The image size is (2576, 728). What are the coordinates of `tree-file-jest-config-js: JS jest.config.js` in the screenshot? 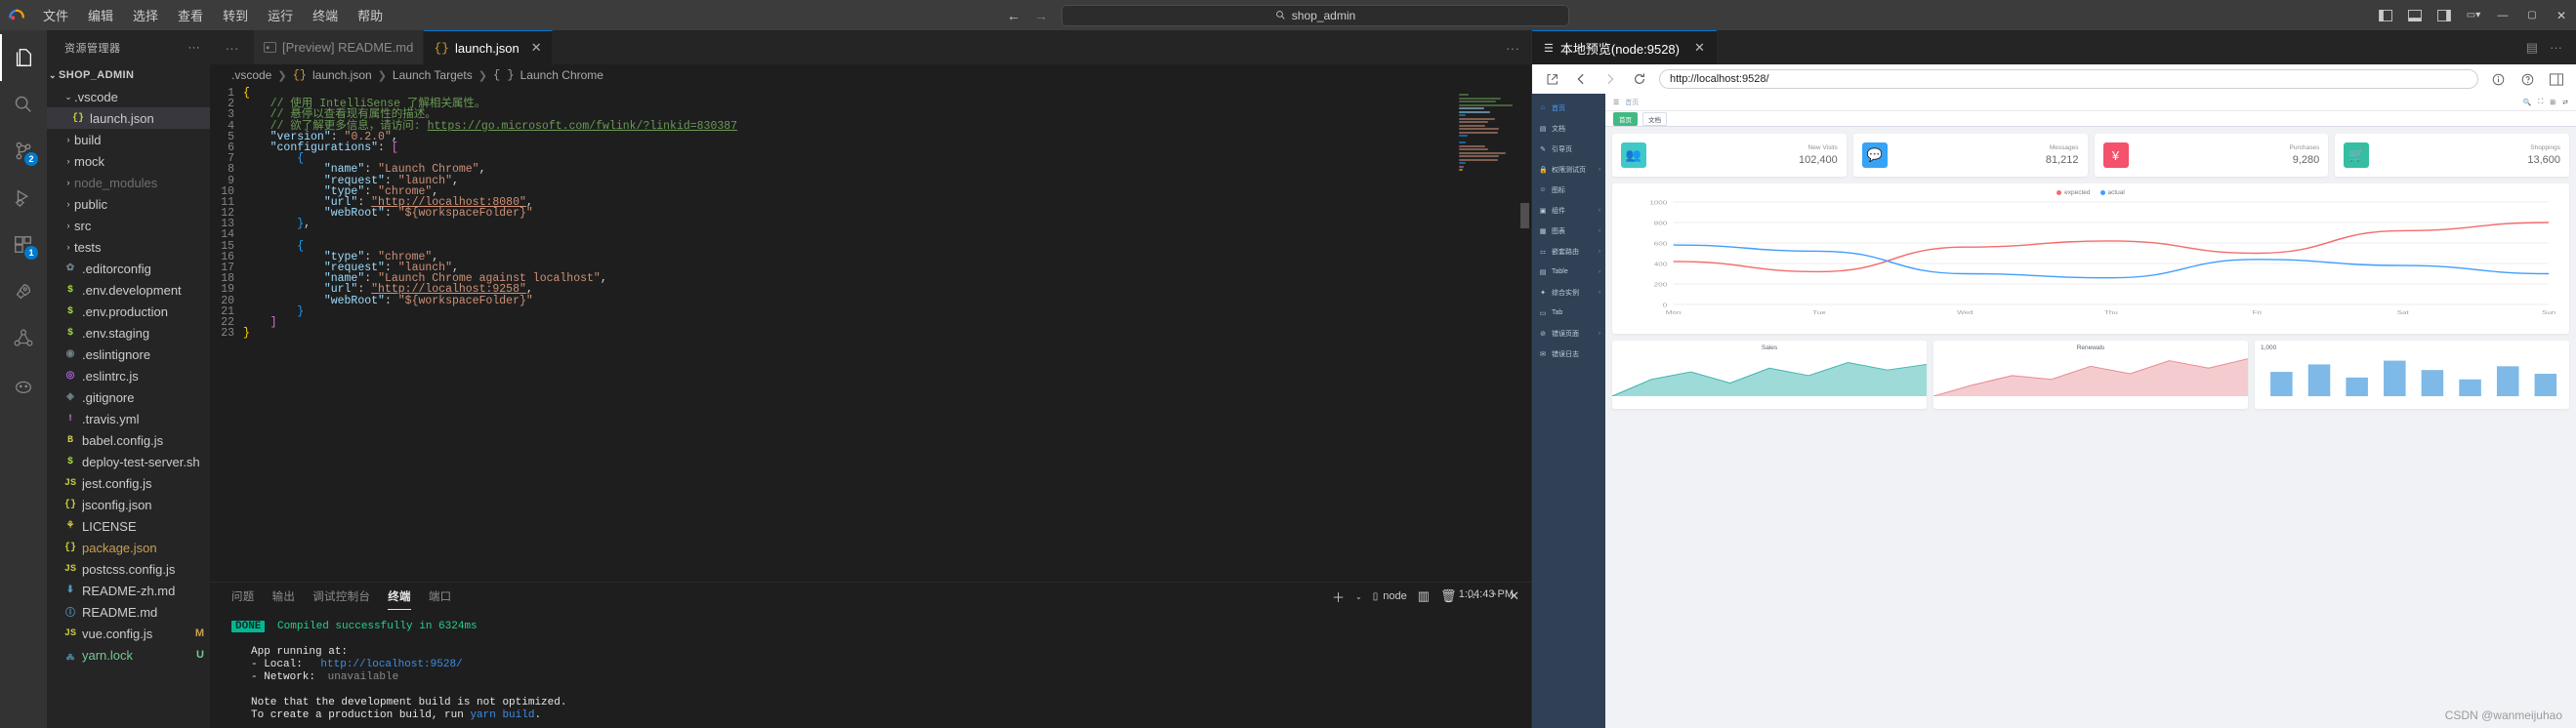 It's located at (128, 483).